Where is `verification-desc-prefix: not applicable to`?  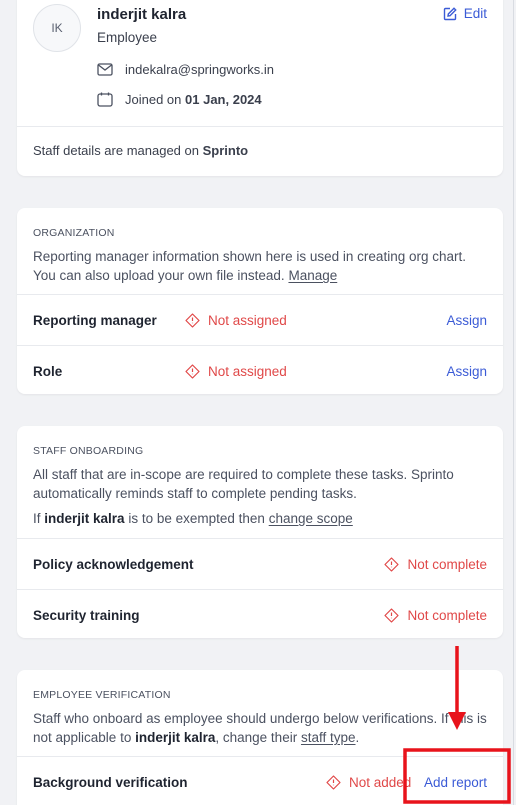 verification-desc-prefix: not applicable to is located at coordinates (82, 737).